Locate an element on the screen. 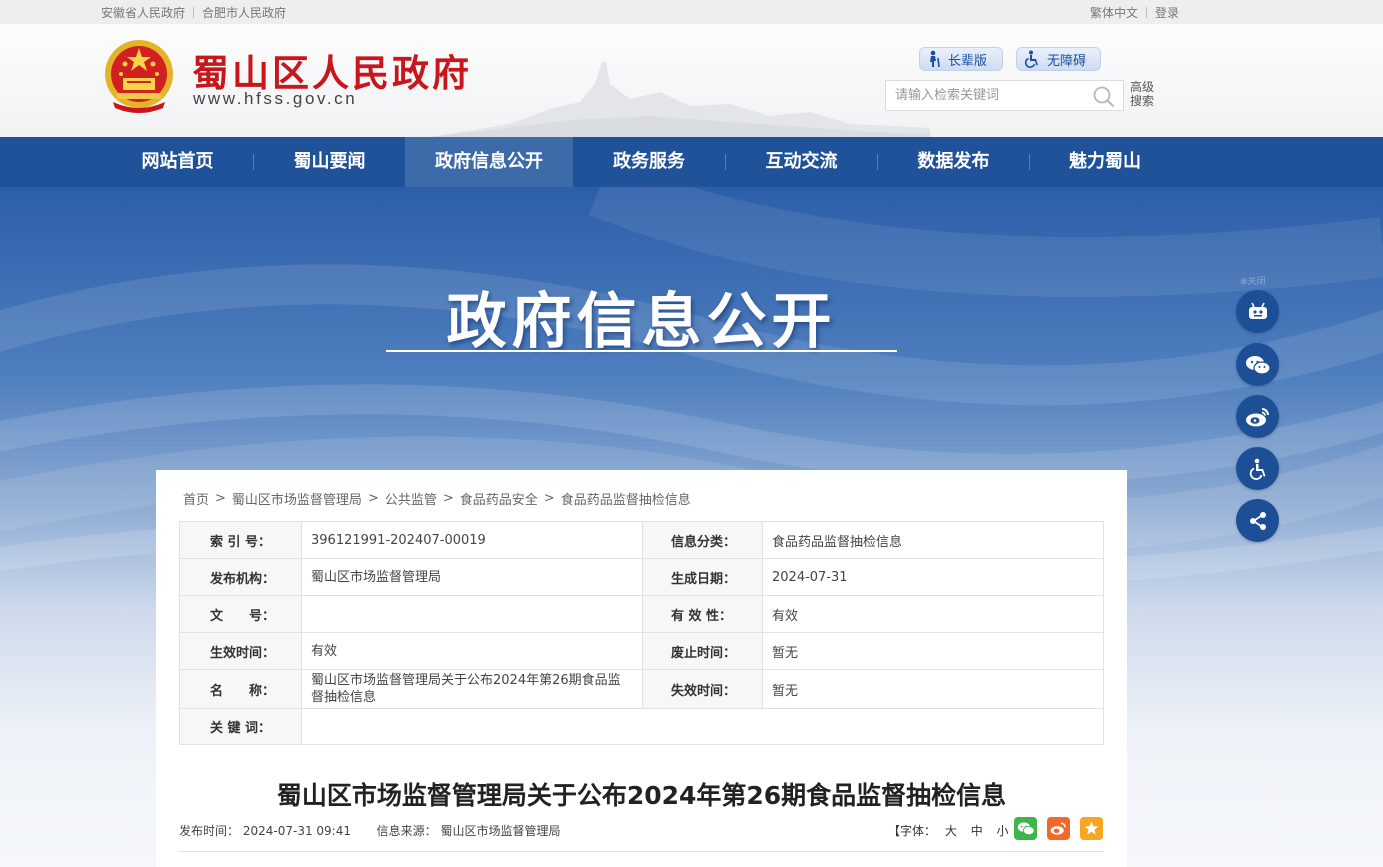 The width and height of the screenshot is (1383, 867). login-link: 登录 is located at coordinates (1167, 12).